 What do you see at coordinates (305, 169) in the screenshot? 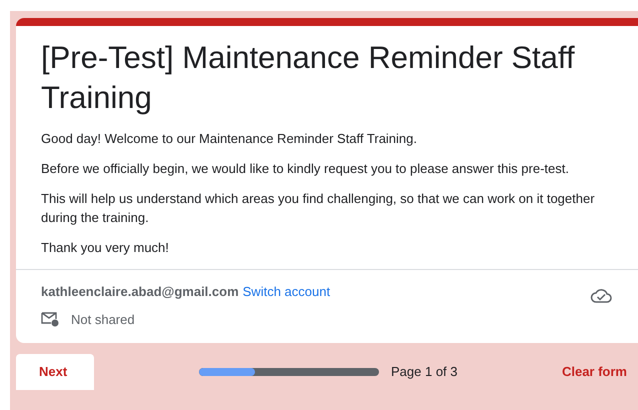
I see `description-paragraph: Before we officially begin, we would like to kindly request you to please answer this pre-test.` at bounding box center [305, 169].